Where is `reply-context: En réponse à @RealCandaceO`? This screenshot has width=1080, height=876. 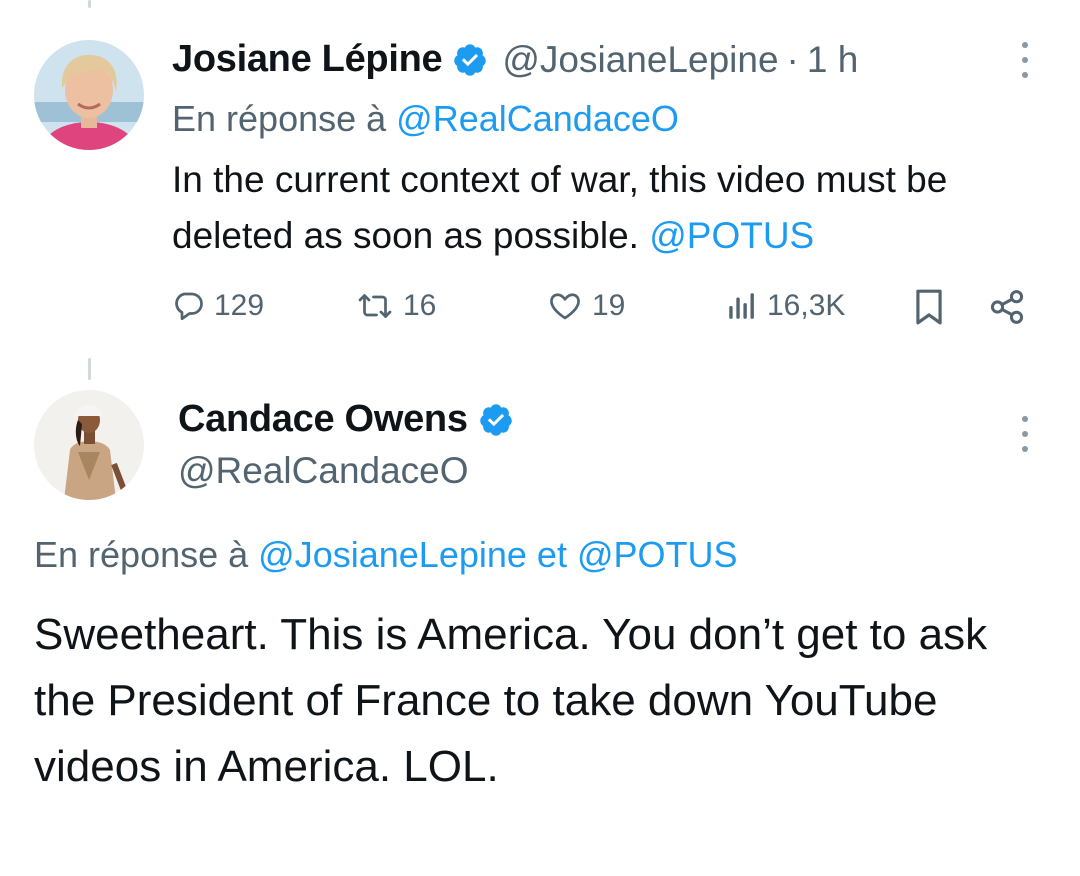
reply-context: En réponse à @RealCandaceO is located at coordinates (425, 119).